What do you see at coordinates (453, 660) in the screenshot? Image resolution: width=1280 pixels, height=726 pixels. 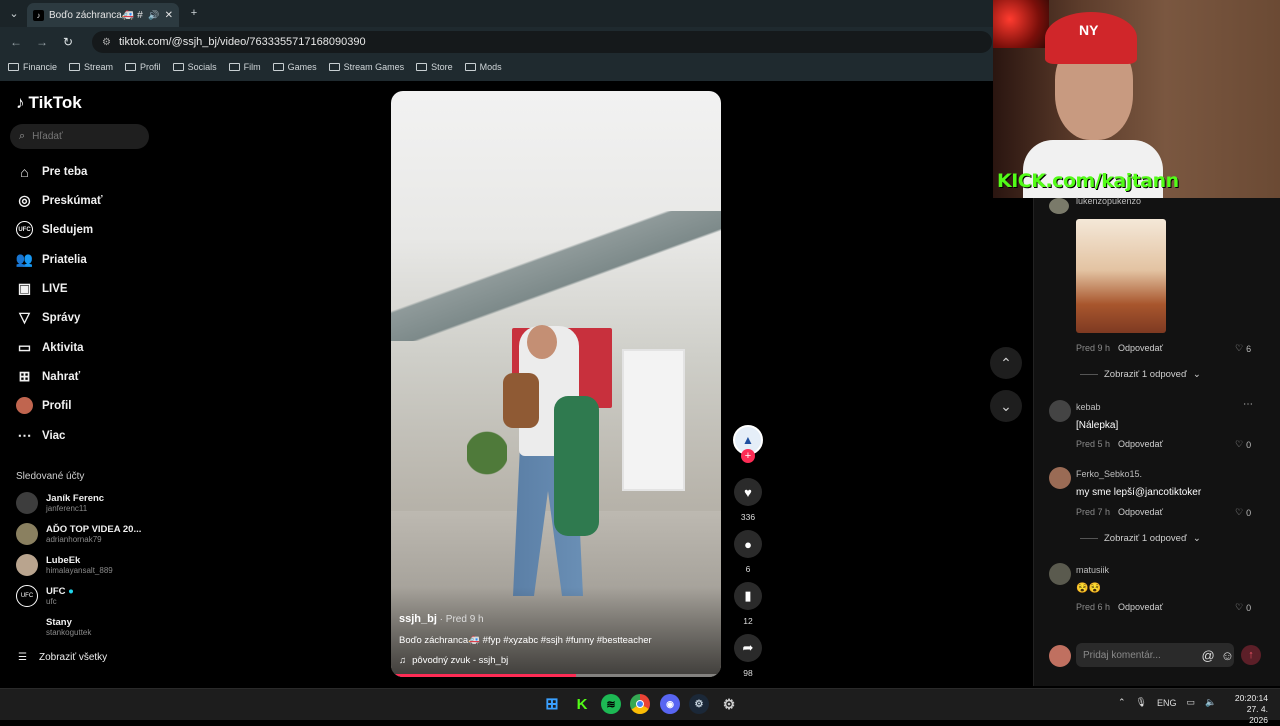 I see `video-sound: ♫ pôvodný zvuk - ssjh_bj` at bounding box center [453, 660].